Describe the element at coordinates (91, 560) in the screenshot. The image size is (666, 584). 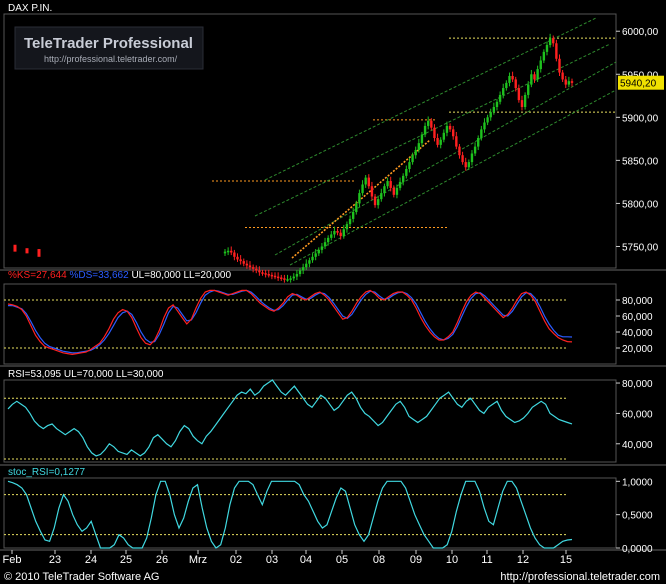
I see `x-tick-label: 24` at that location.